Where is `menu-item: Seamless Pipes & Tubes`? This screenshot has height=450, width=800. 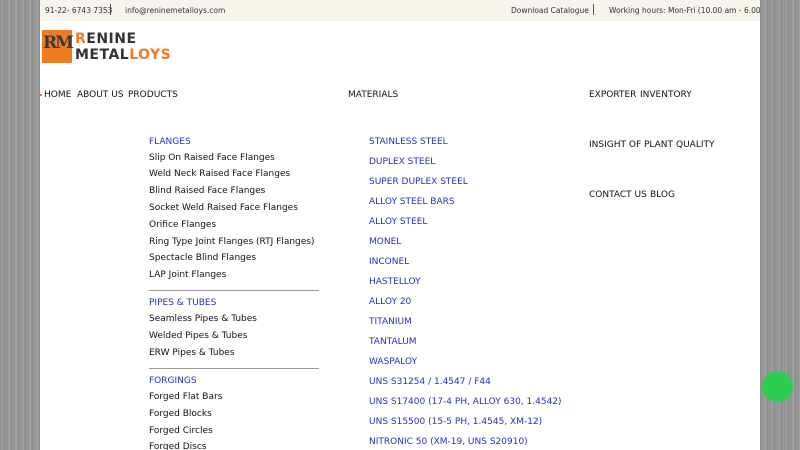 menu-item: Seamless Pipes & Tubes is located at coordinates (203, 319).